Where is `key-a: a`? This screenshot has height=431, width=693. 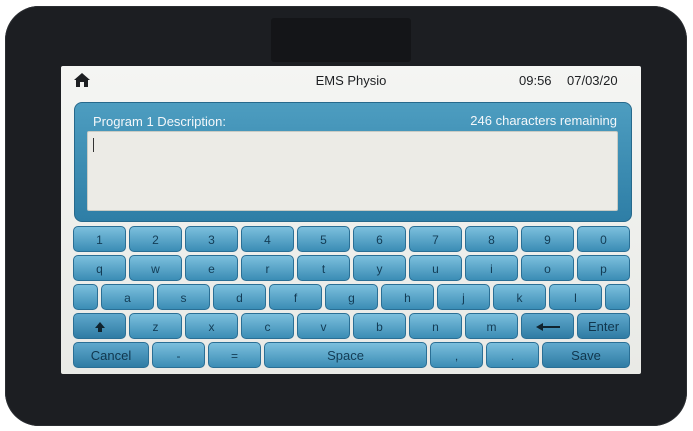
key-a: a is located at coordinates (127, 297).